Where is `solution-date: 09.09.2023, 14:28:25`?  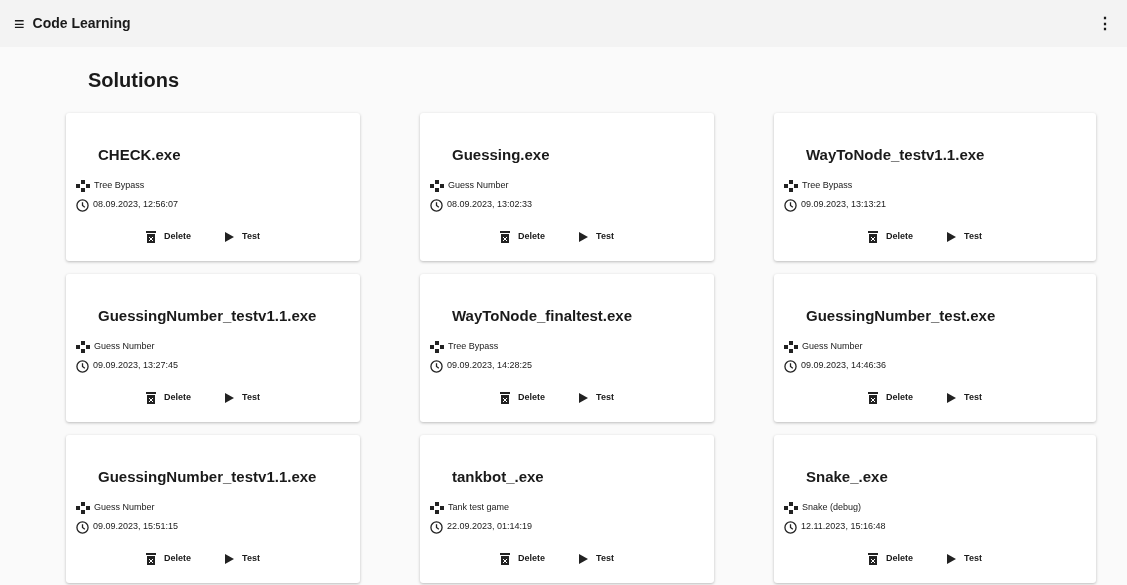
solution-date: 09.09.2023, 14:28:25 is located at coordinates (490, 366).